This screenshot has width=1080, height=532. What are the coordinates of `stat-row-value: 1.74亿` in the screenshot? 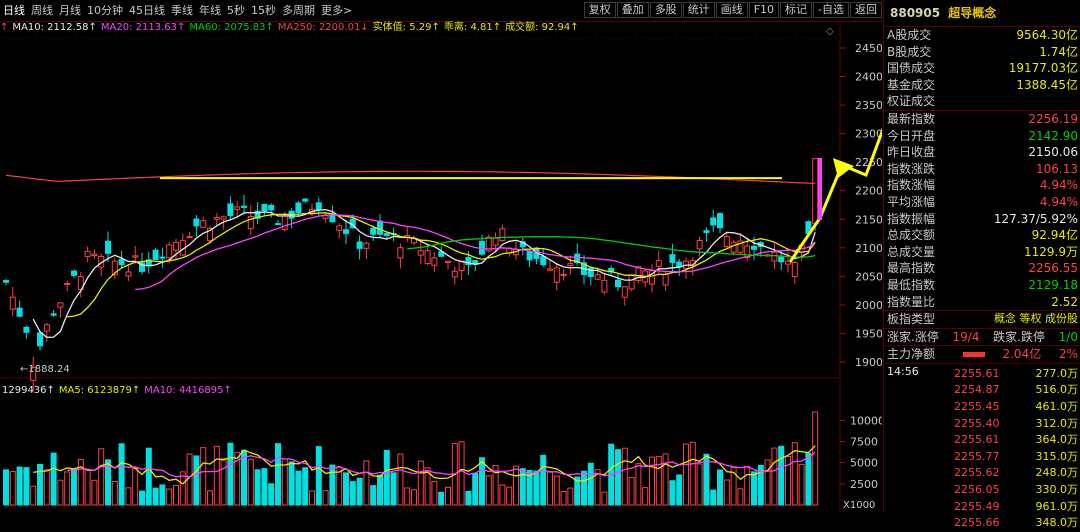 It's located at (1058, 51).